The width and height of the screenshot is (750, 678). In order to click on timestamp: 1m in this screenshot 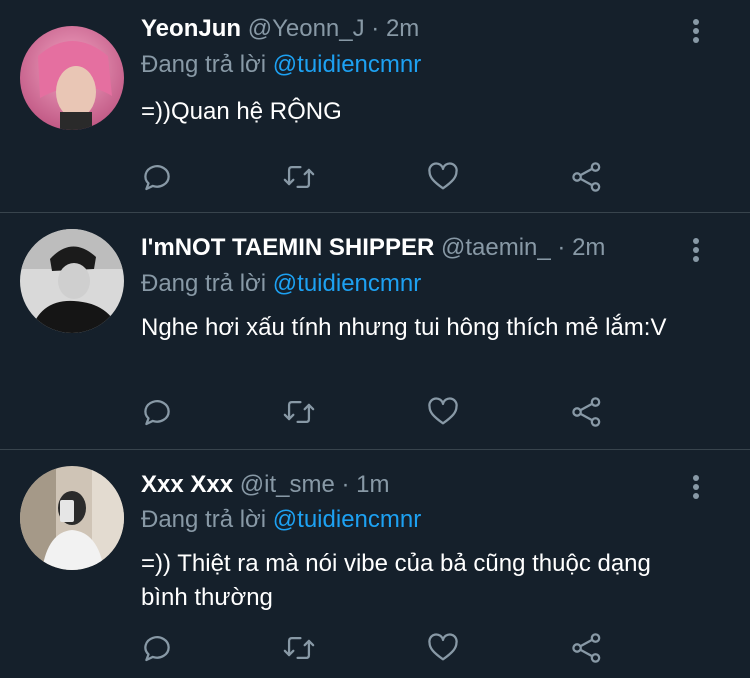, I will do `click(372, 484)`.